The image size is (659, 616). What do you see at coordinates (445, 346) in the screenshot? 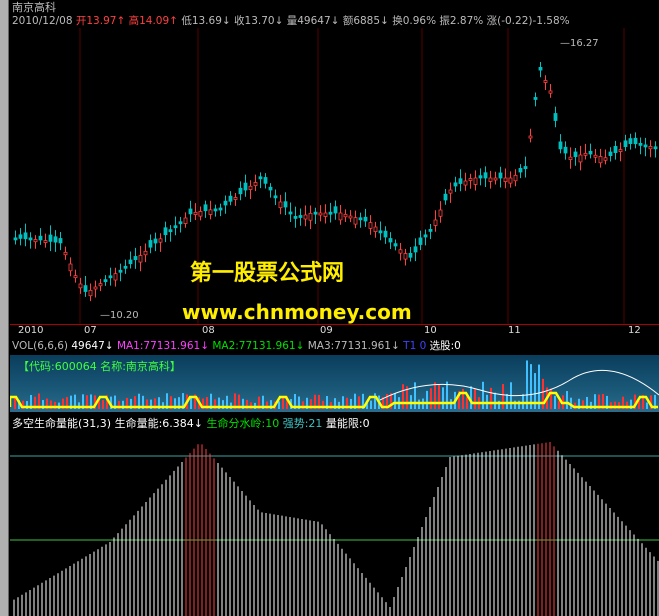
I see `pick-value: 选股:0` at bounding box center [445, 346].